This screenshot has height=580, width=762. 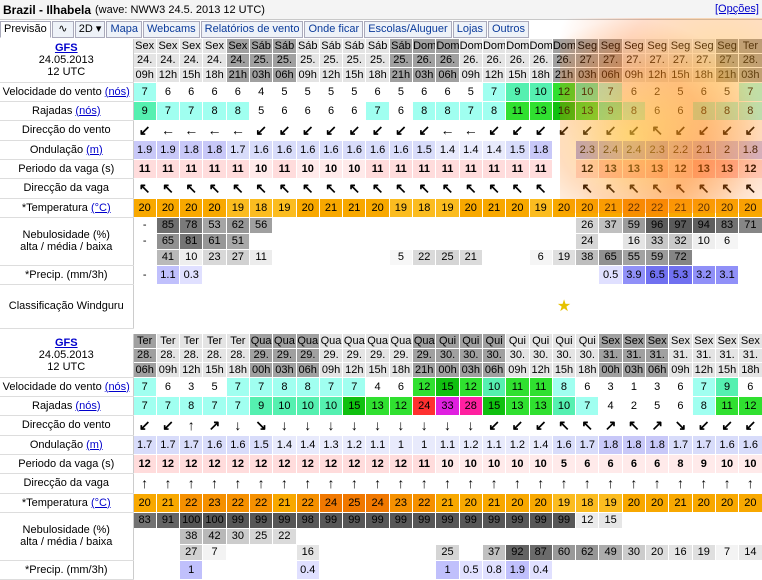 What do you see at coordinates (25, 29) in the screenshot?
I see `tab-0: Previsão` at bounding box center [25, 29].